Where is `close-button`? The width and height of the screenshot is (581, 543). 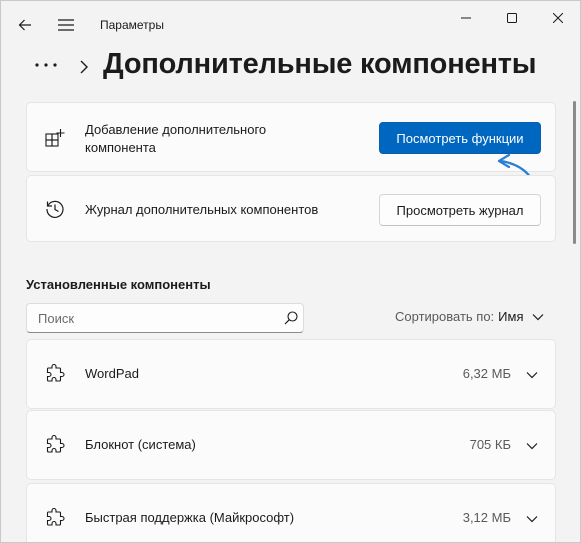 close-button is located at coordinates (557, 18).